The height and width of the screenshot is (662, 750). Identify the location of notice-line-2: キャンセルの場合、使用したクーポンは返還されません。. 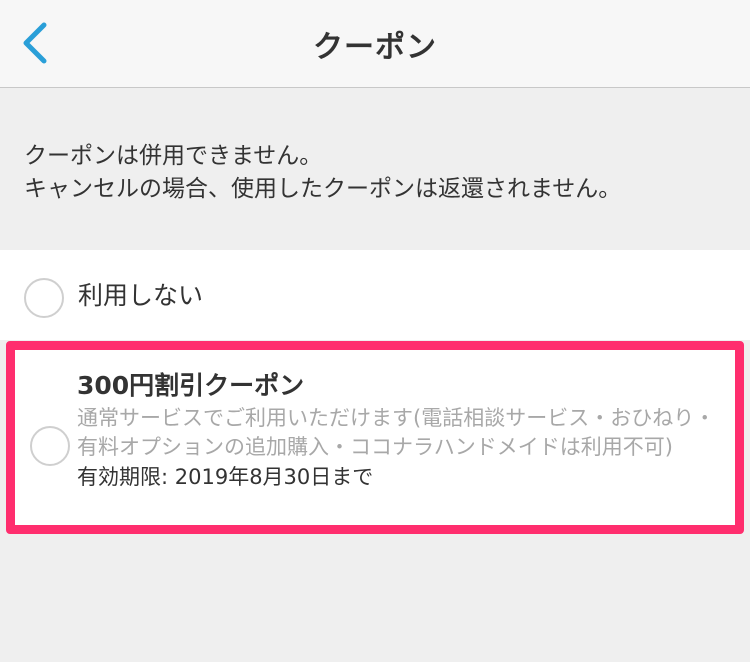
(323, 189).